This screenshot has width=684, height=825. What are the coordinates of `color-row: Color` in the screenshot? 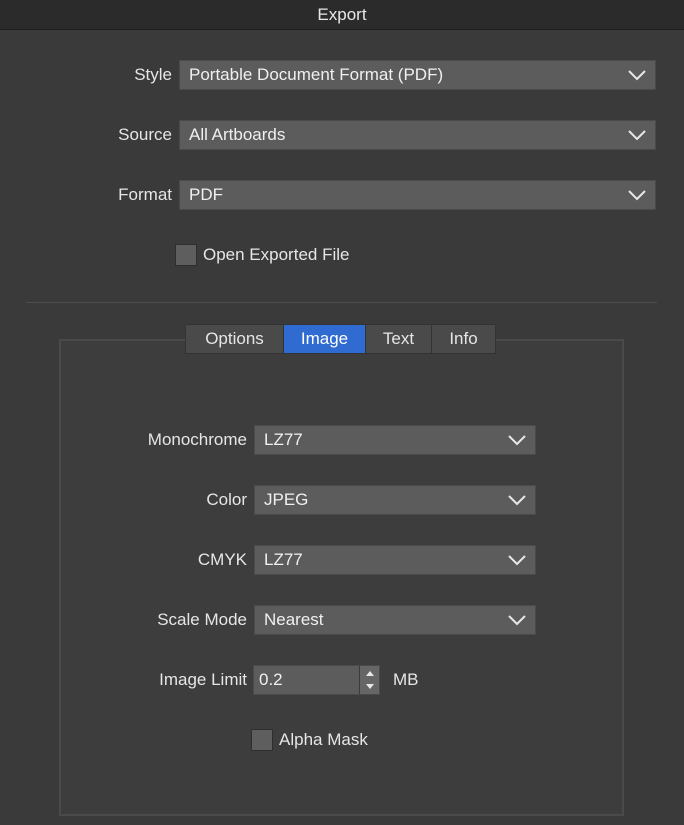 It's located at (123, 500).